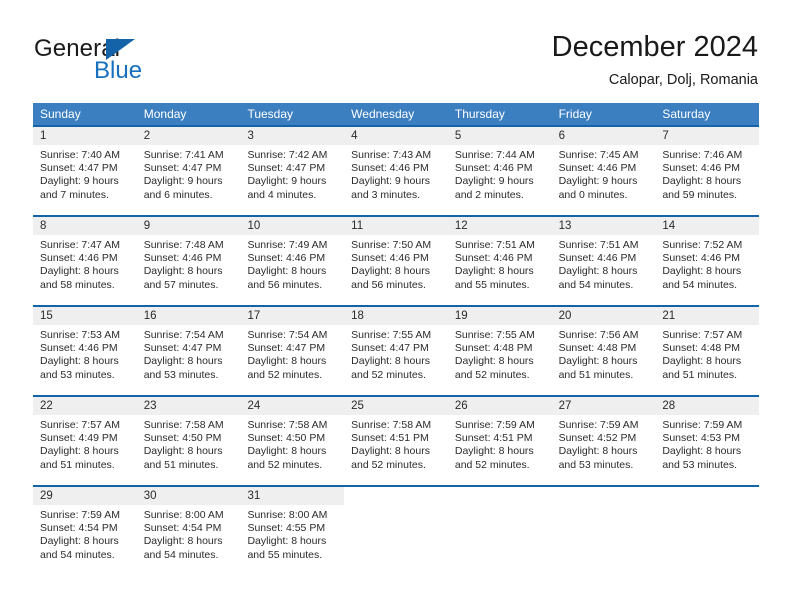 This screenshot has width=792, height=612. What do you see at coordinates (188, 406) in the screenshot?
I see `day-number: 23` at bounding box center [188, 406].